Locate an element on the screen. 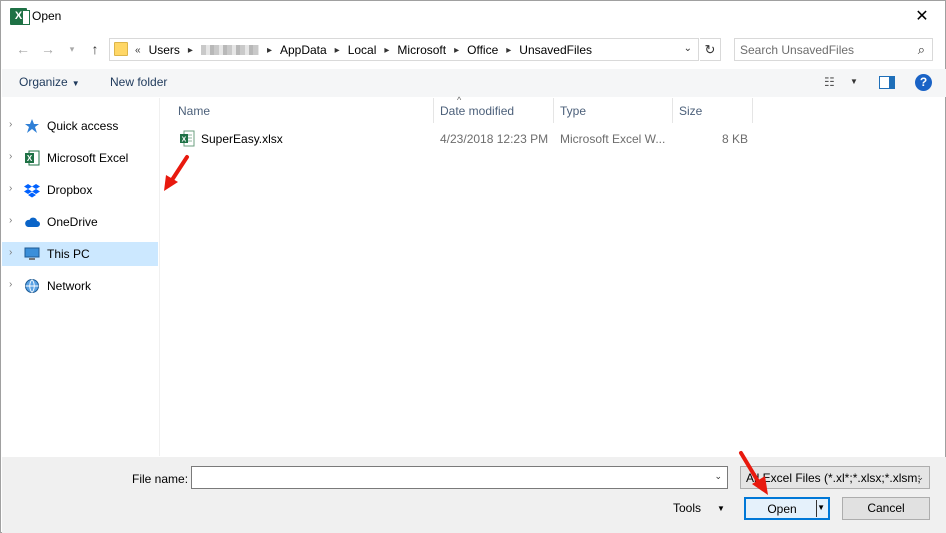 The image size is (946, 533). open-button: Open ▼ is located at coordinates (787, 508).